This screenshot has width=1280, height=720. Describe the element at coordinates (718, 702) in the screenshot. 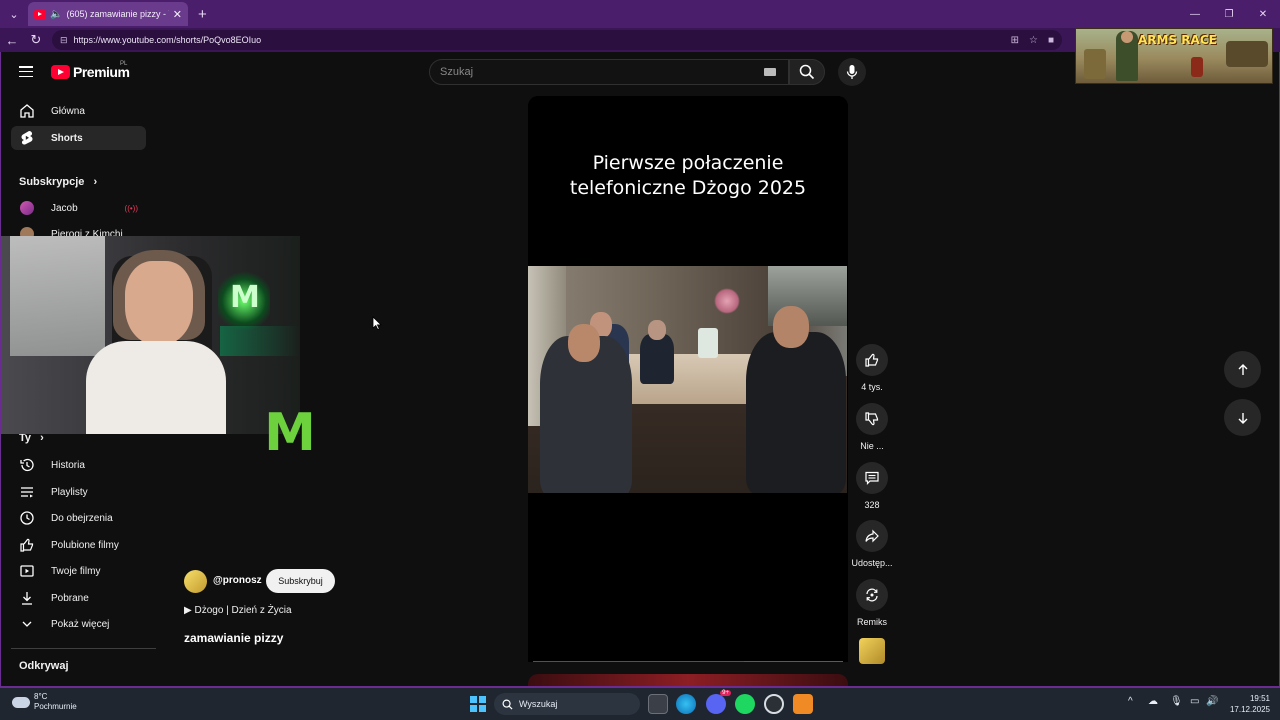

I see `discord-icon: 9+` at that location.